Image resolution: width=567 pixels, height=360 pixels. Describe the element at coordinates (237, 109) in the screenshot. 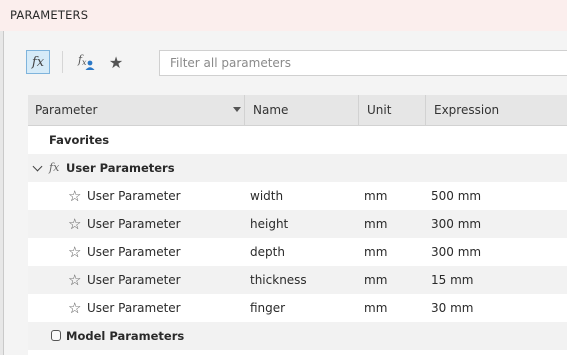

I see `sort-arrow-icon` at that location.